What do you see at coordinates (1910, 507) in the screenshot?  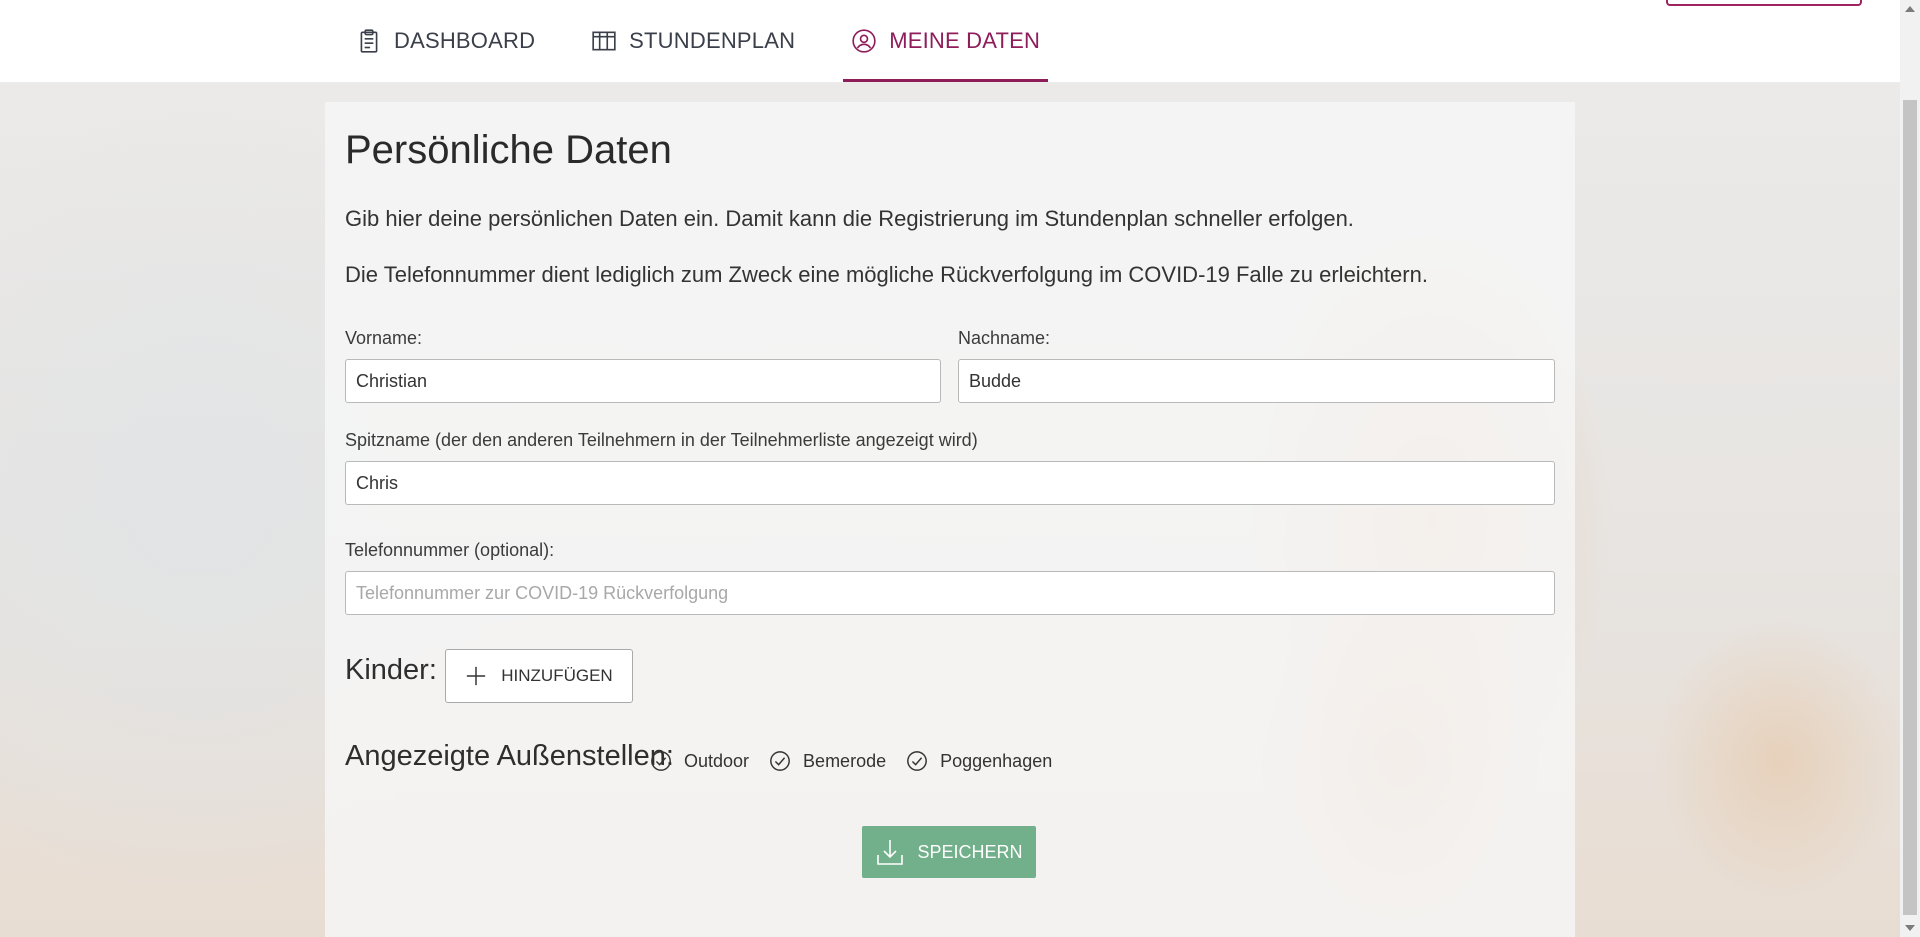 I see `scrollbar-thumb` at bounding box center [1910, 507].